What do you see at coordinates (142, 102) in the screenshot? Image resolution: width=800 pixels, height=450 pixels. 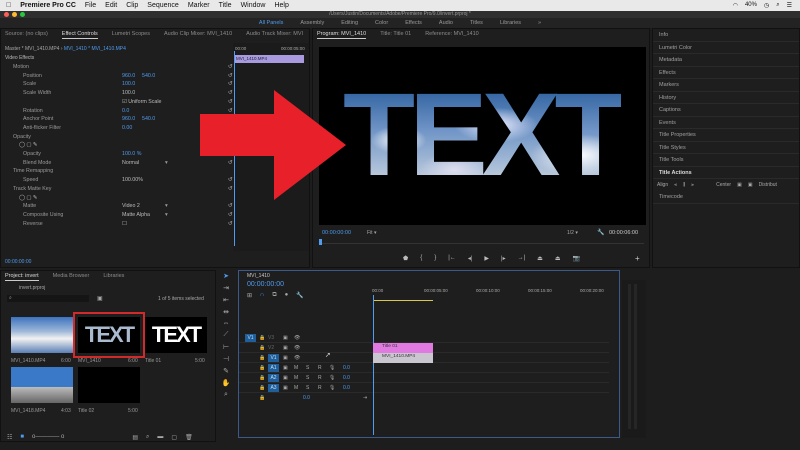 I see `uniform-scale-checkbox: ☑ Uniform Scale` at bounding box center [142, 102].